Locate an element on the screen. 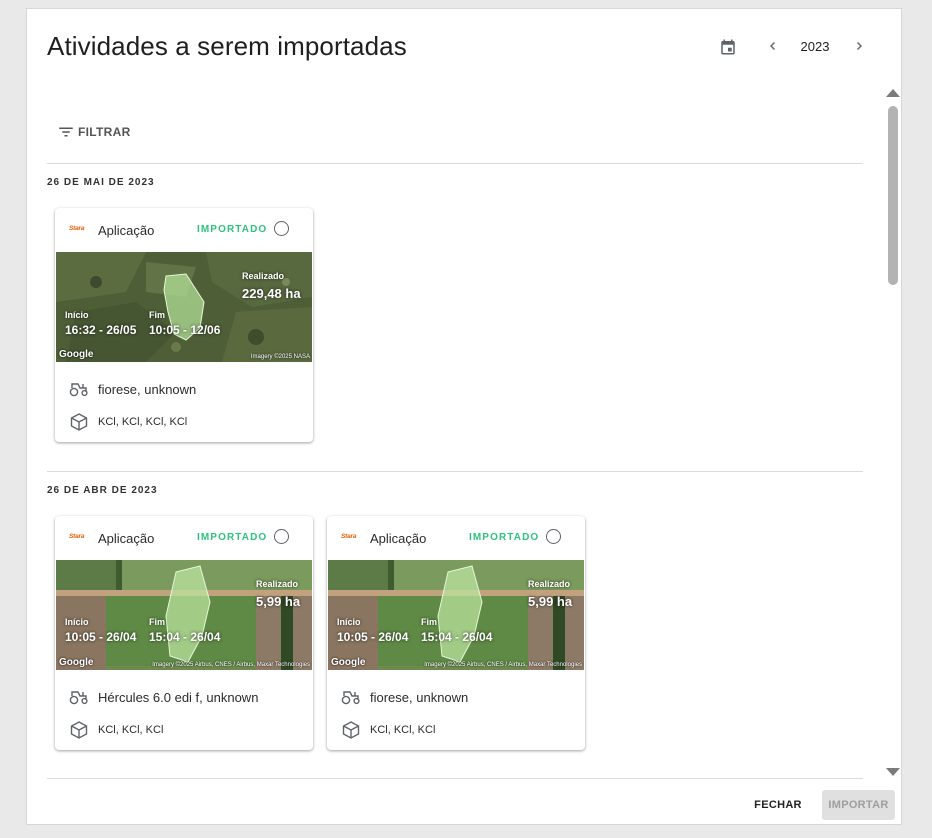  import-button: IMPORTAR is located at coordinates (858, 805).